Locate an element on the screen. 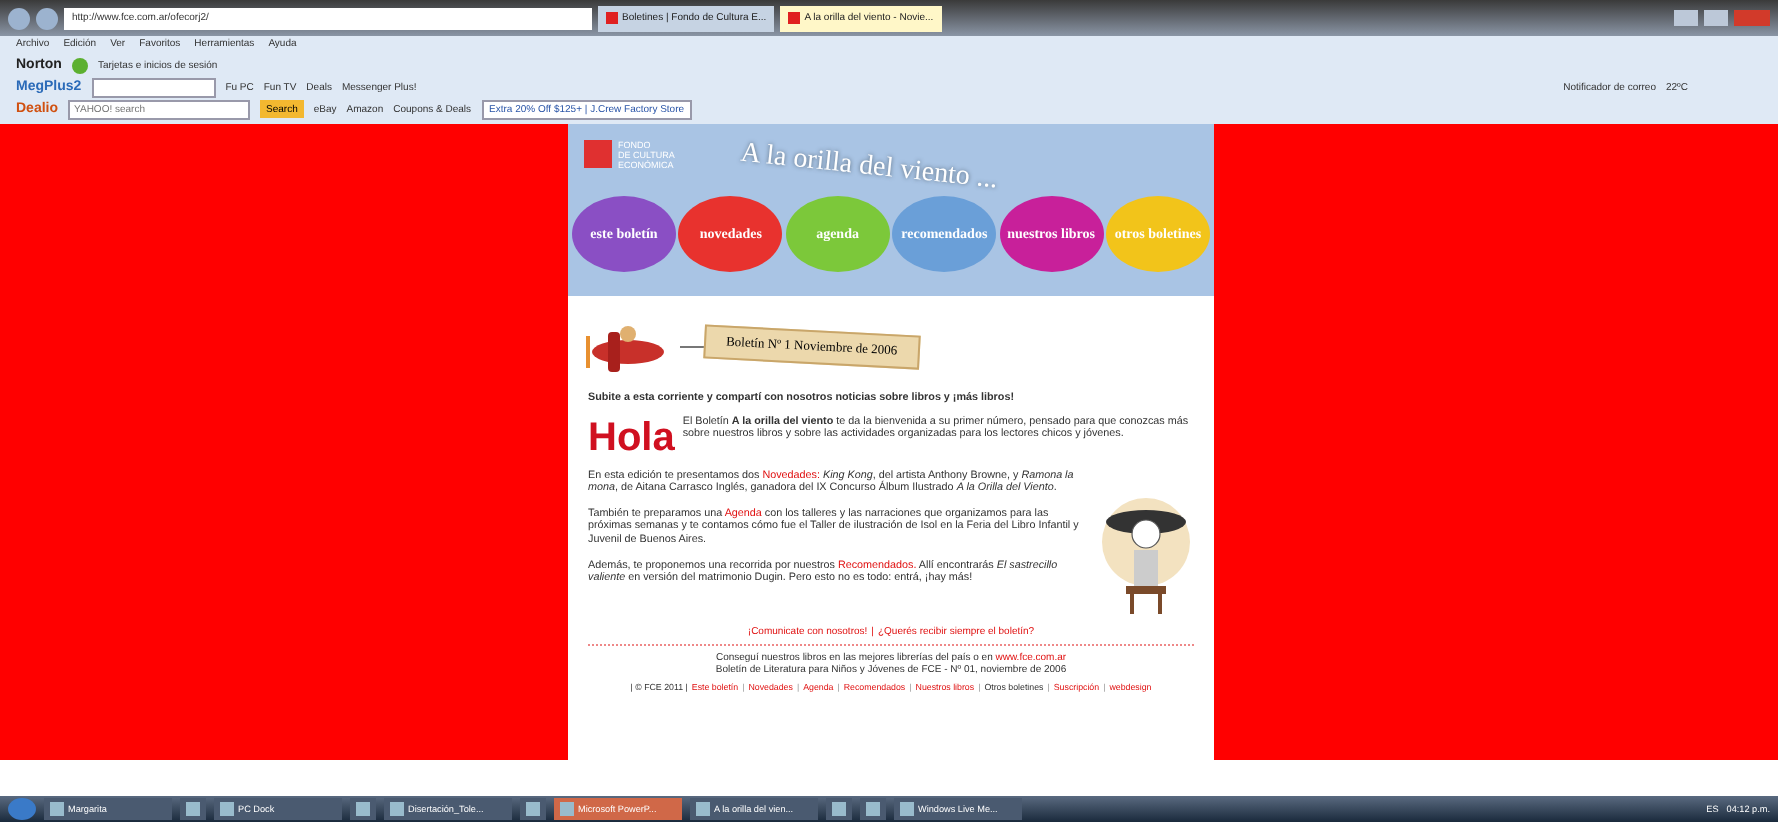  search-field is located at coordinates (153, 87).